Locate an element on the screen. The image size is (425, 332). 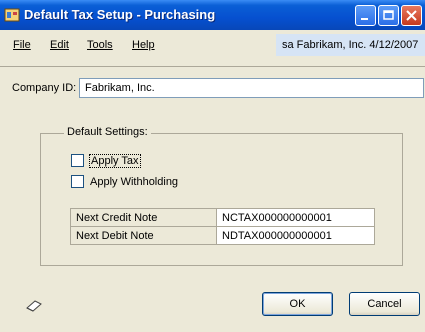
user-info: sa Fabrikam, Inc. 4/12/2007 is located at coordinates (350, 45).